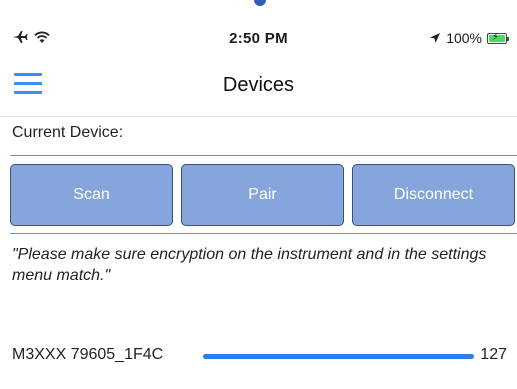 Image resolution: width=517 pixels, height=389 pixels. I want to click on signal-value: 127, so click(493, 354).